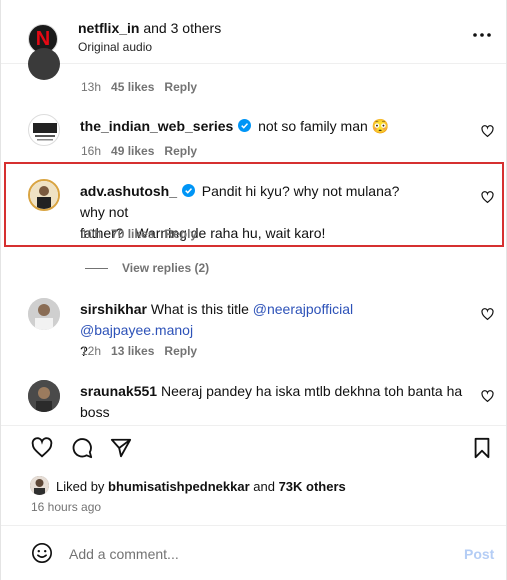 The width and height of the screenshot is (507, 580). I want to click on comment-username: sraunak551, so click(118, 391).